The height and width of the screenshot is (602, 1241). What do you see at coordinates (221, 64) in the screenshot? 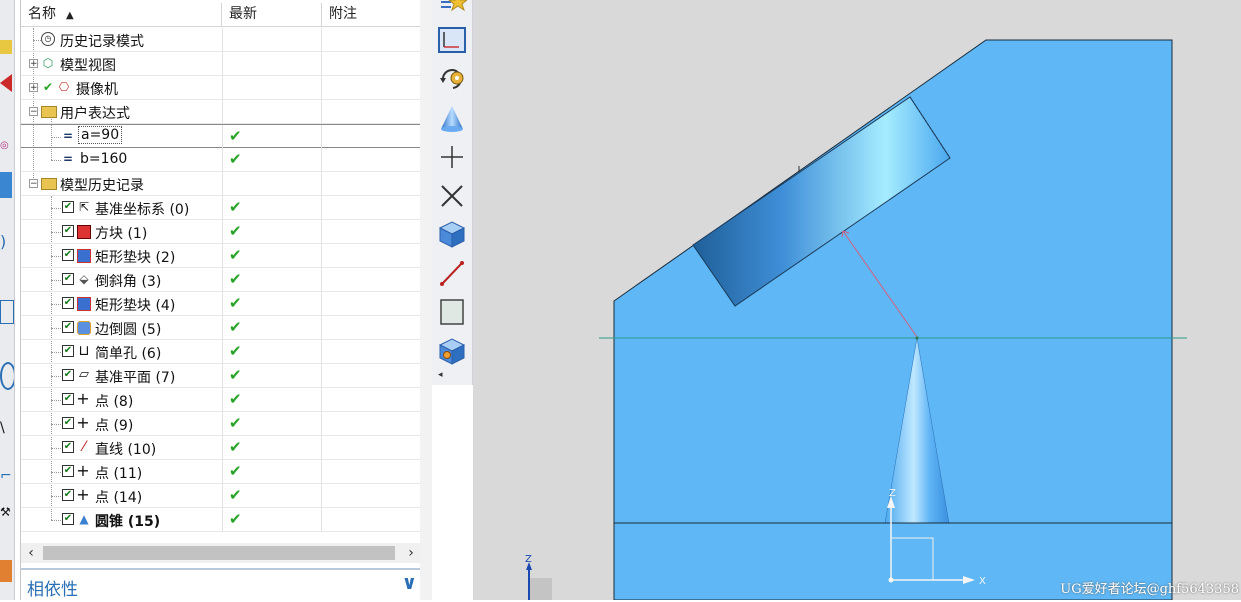
I see `tree-row-model-views: + ⬡ 模型视图` at bounding box center [221, 64].